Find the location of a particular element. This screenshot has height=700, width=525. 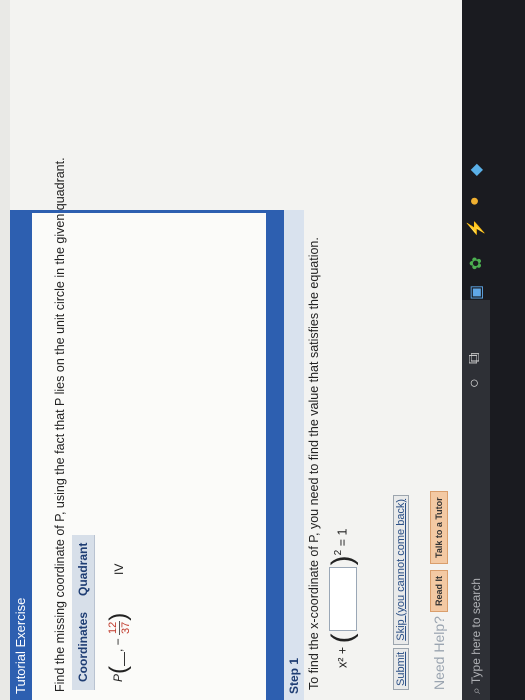

skip-button: Skip (you cannot come back) is located at coordinates (401, 569).